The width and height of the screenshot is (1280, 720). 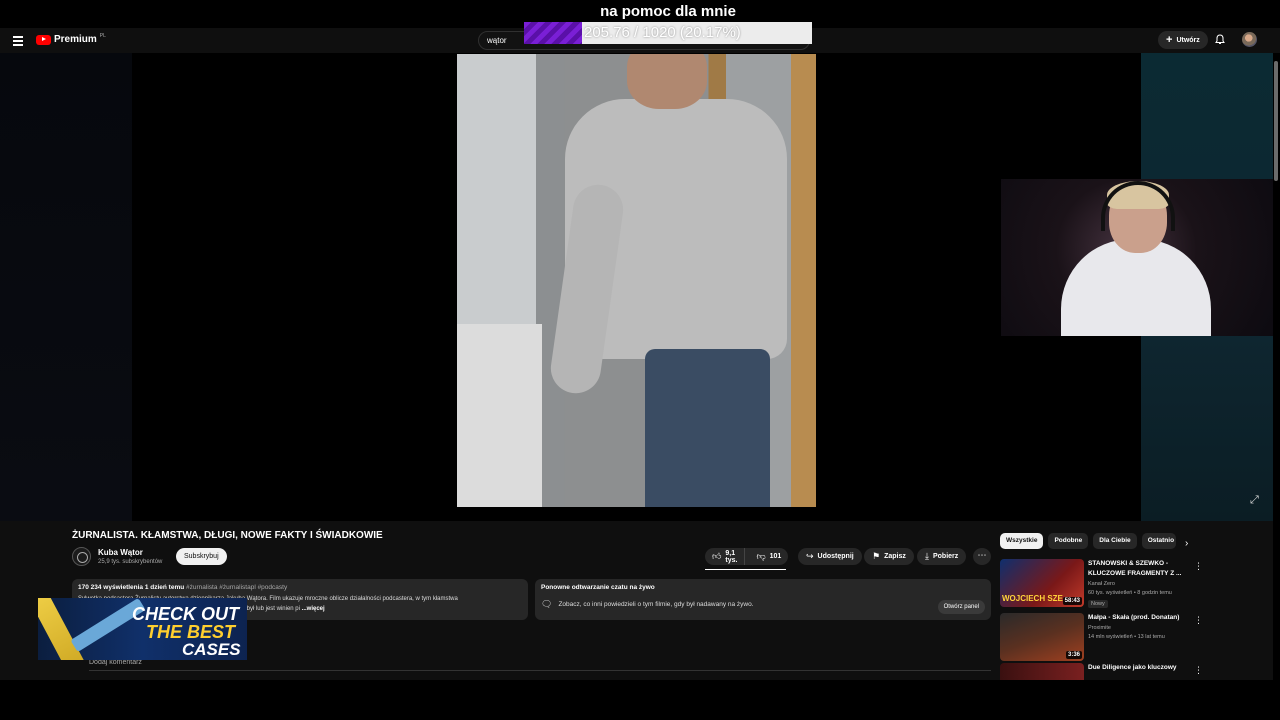 What do you see at coordinates (927, 556) in the screenshot?
I see `download-icon: ⤓` at bounding box center [927, 556].